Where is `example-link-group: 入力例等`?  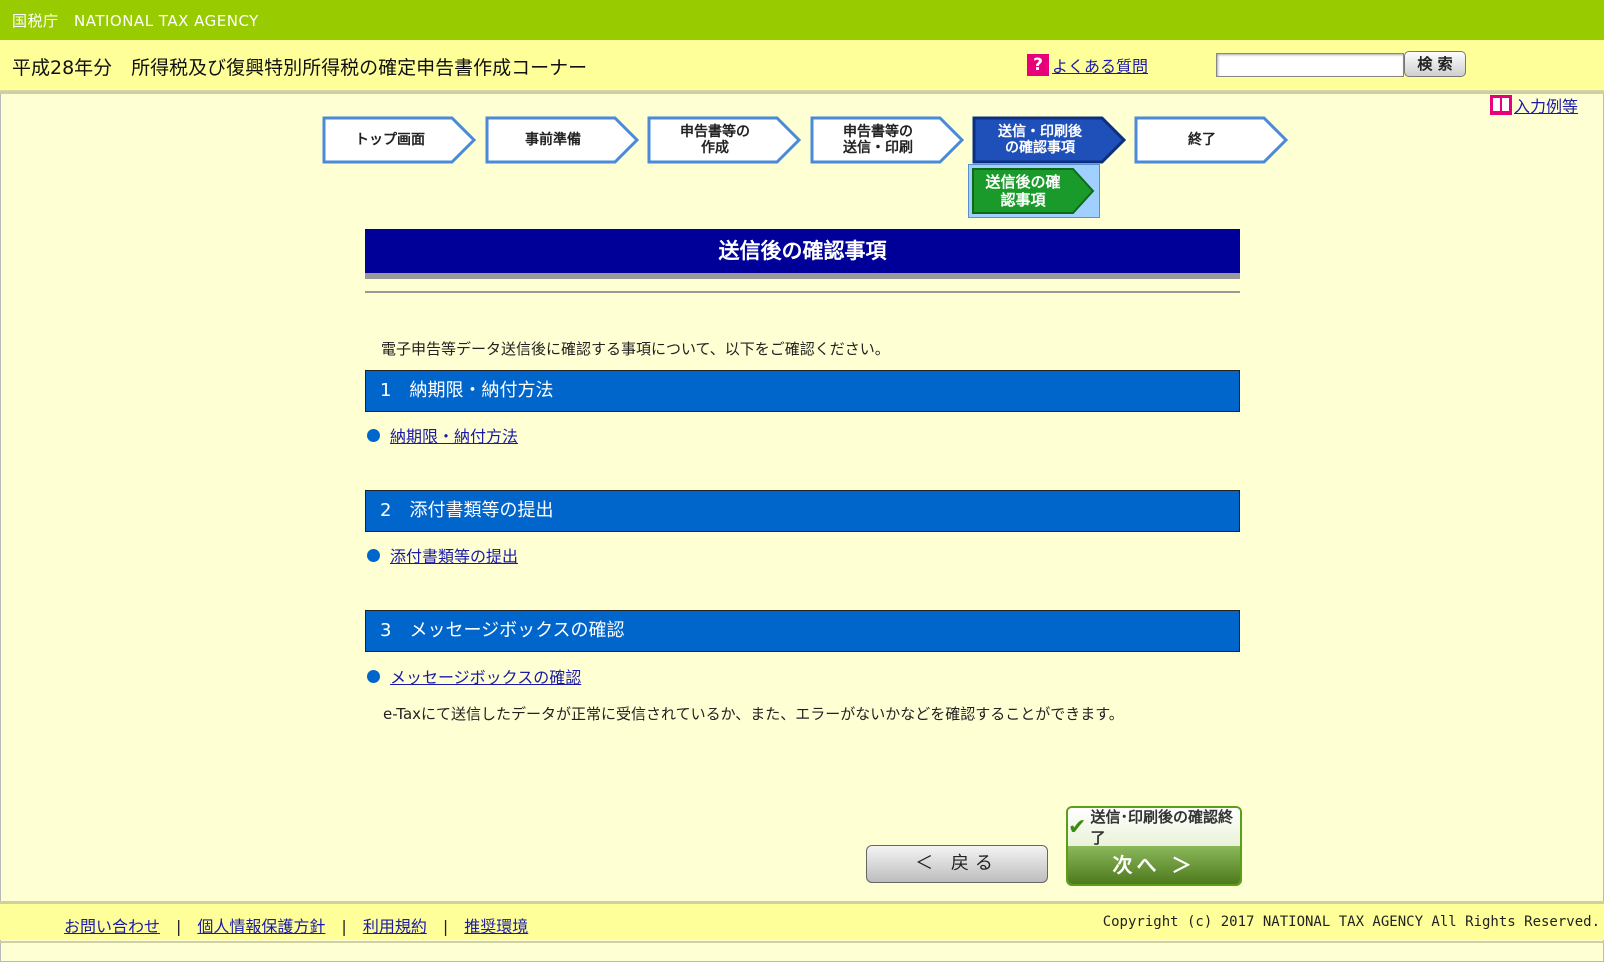 example-link-group: 入力例等 is located at coordinates (1534, 105).